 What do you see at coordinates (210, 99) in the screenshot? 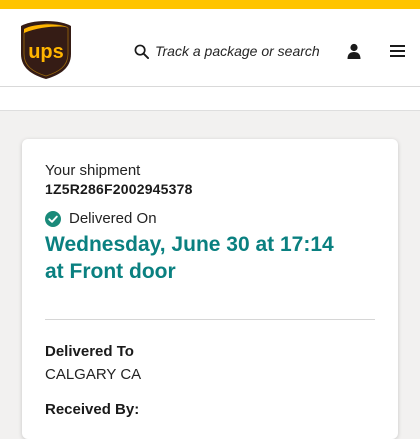
I see `sub-header-band` at bounding box center [210, 99].